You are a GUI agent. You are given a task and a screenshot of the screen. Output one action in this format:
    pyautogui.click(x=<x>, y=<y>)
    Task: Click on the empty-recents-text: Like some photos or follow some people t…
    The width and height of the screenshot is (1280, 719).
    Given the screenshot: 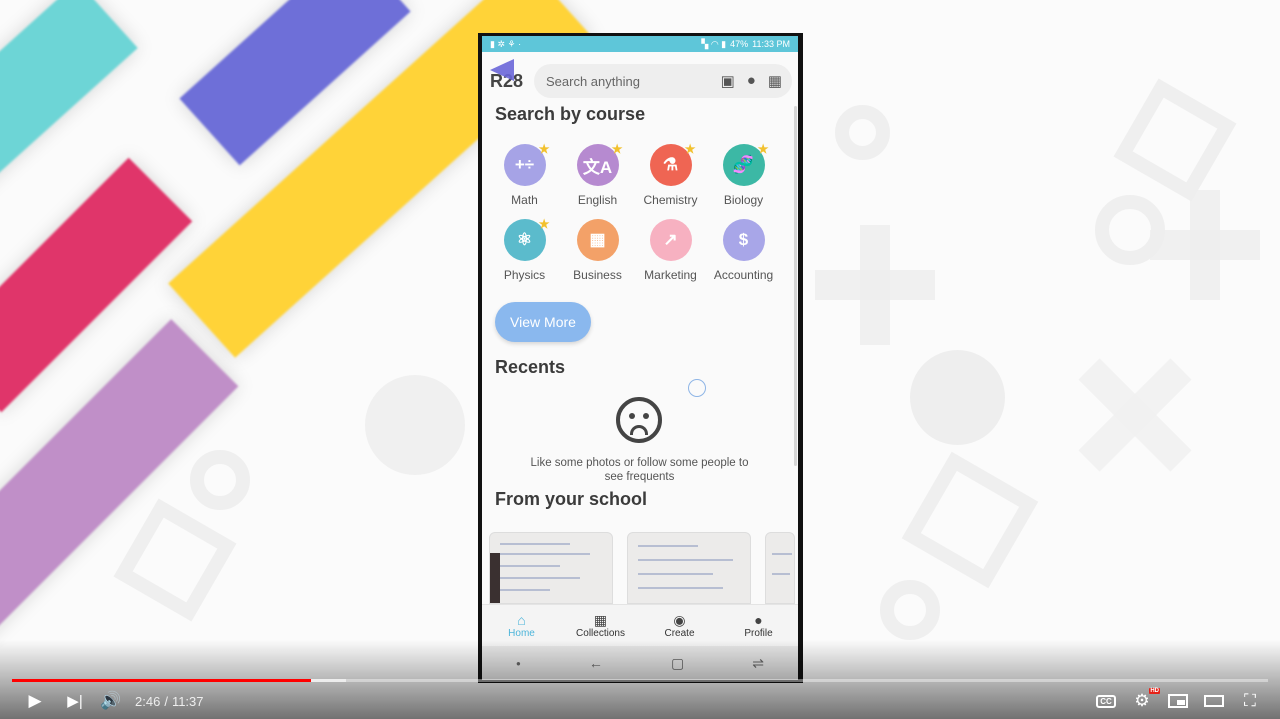 What is the action you would take?
    pyautogui.click(x=639, y=470)
    